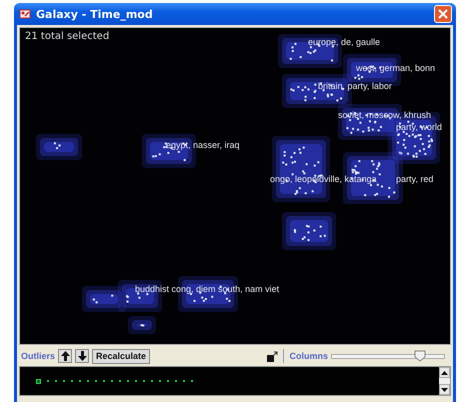  What do you see at coordinates (344, 42) in the screenshot?
I see `cluster-label: europe, de, gaulle` at bounding box center [344, 42].